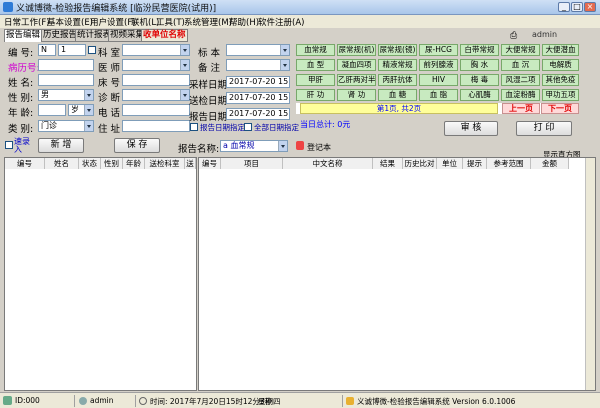 The width and height of the screenshot is (600, 408). I want to click on item-button: 血常规, so click(315, 50).